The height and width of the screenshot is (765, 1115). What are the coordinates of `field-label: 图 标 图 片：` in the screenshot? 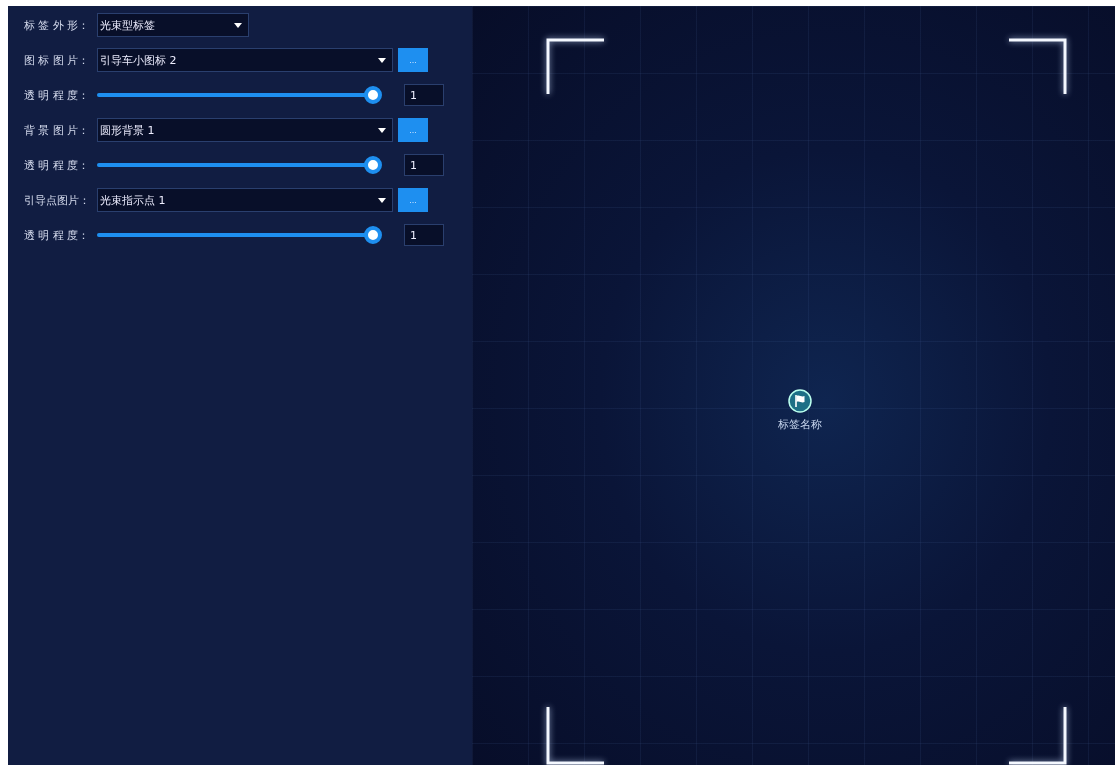 It's located at (57, 60).